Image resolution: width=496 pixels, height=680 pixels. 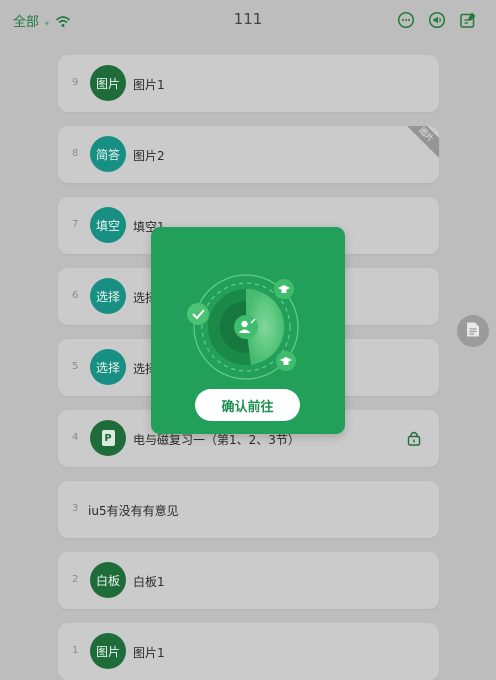 I want to click on item-index: 4, so click(x=75, y=437).